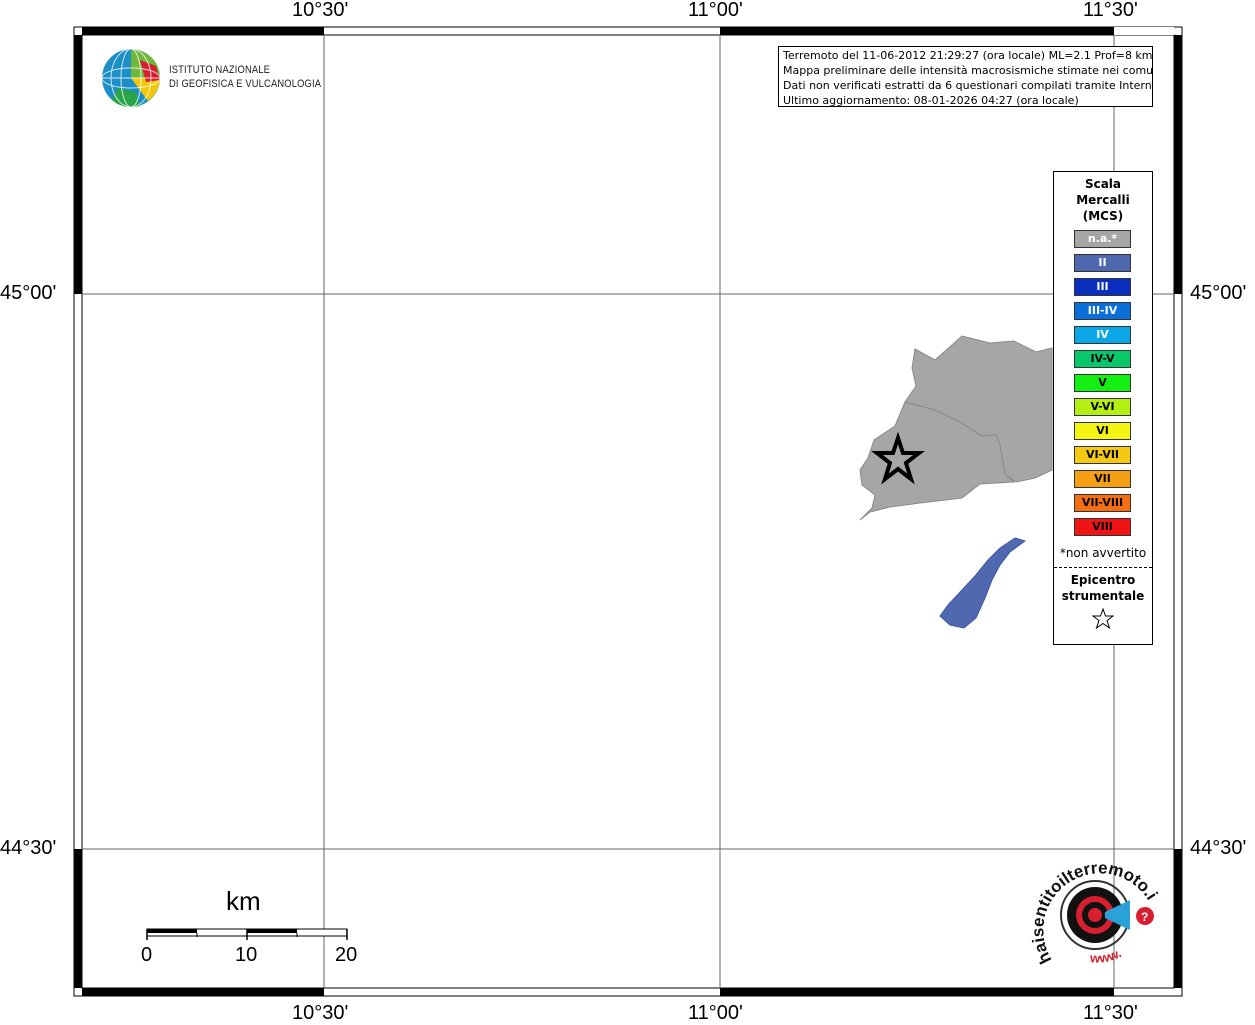 The width and height of the screenshot is (1255, 1025). I want to click on legend-item: III-IV, so click(1102, 311).